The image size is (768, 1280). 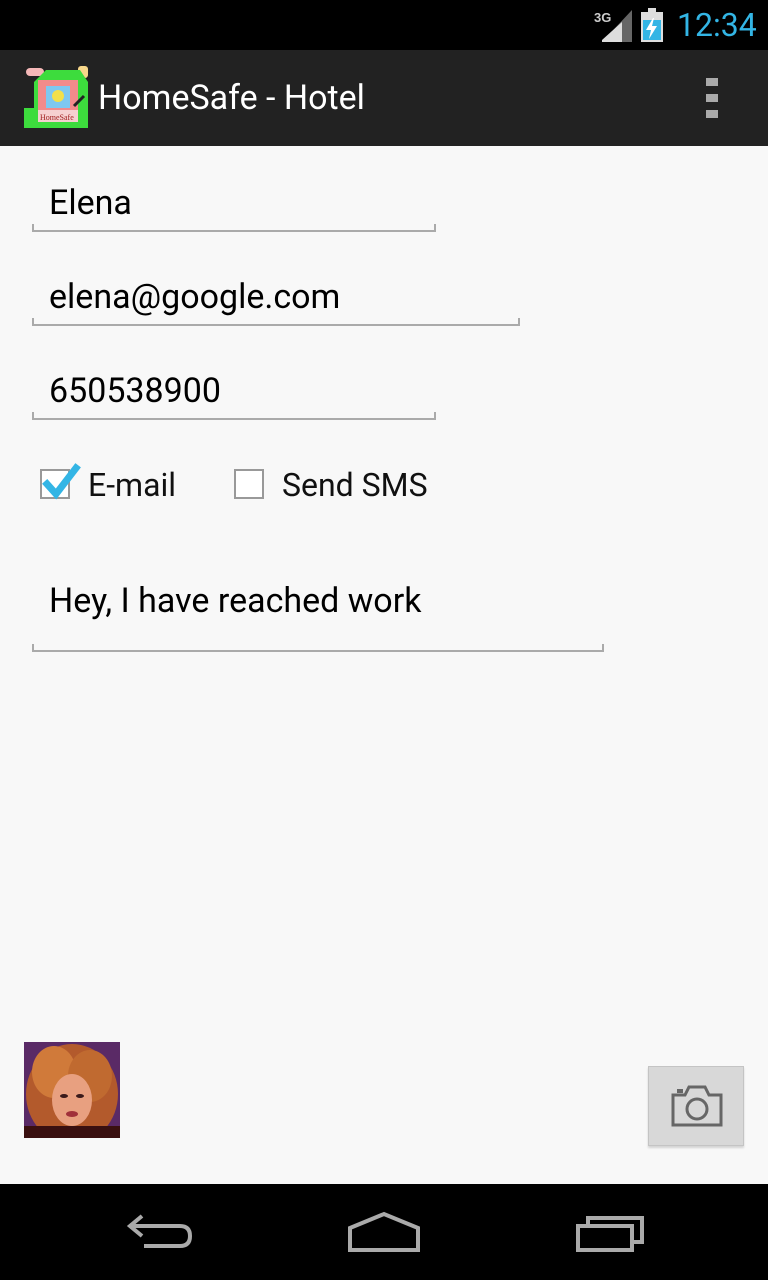 I want to click on message-field: Hey, I have reached work, so click(x=318, y=610).